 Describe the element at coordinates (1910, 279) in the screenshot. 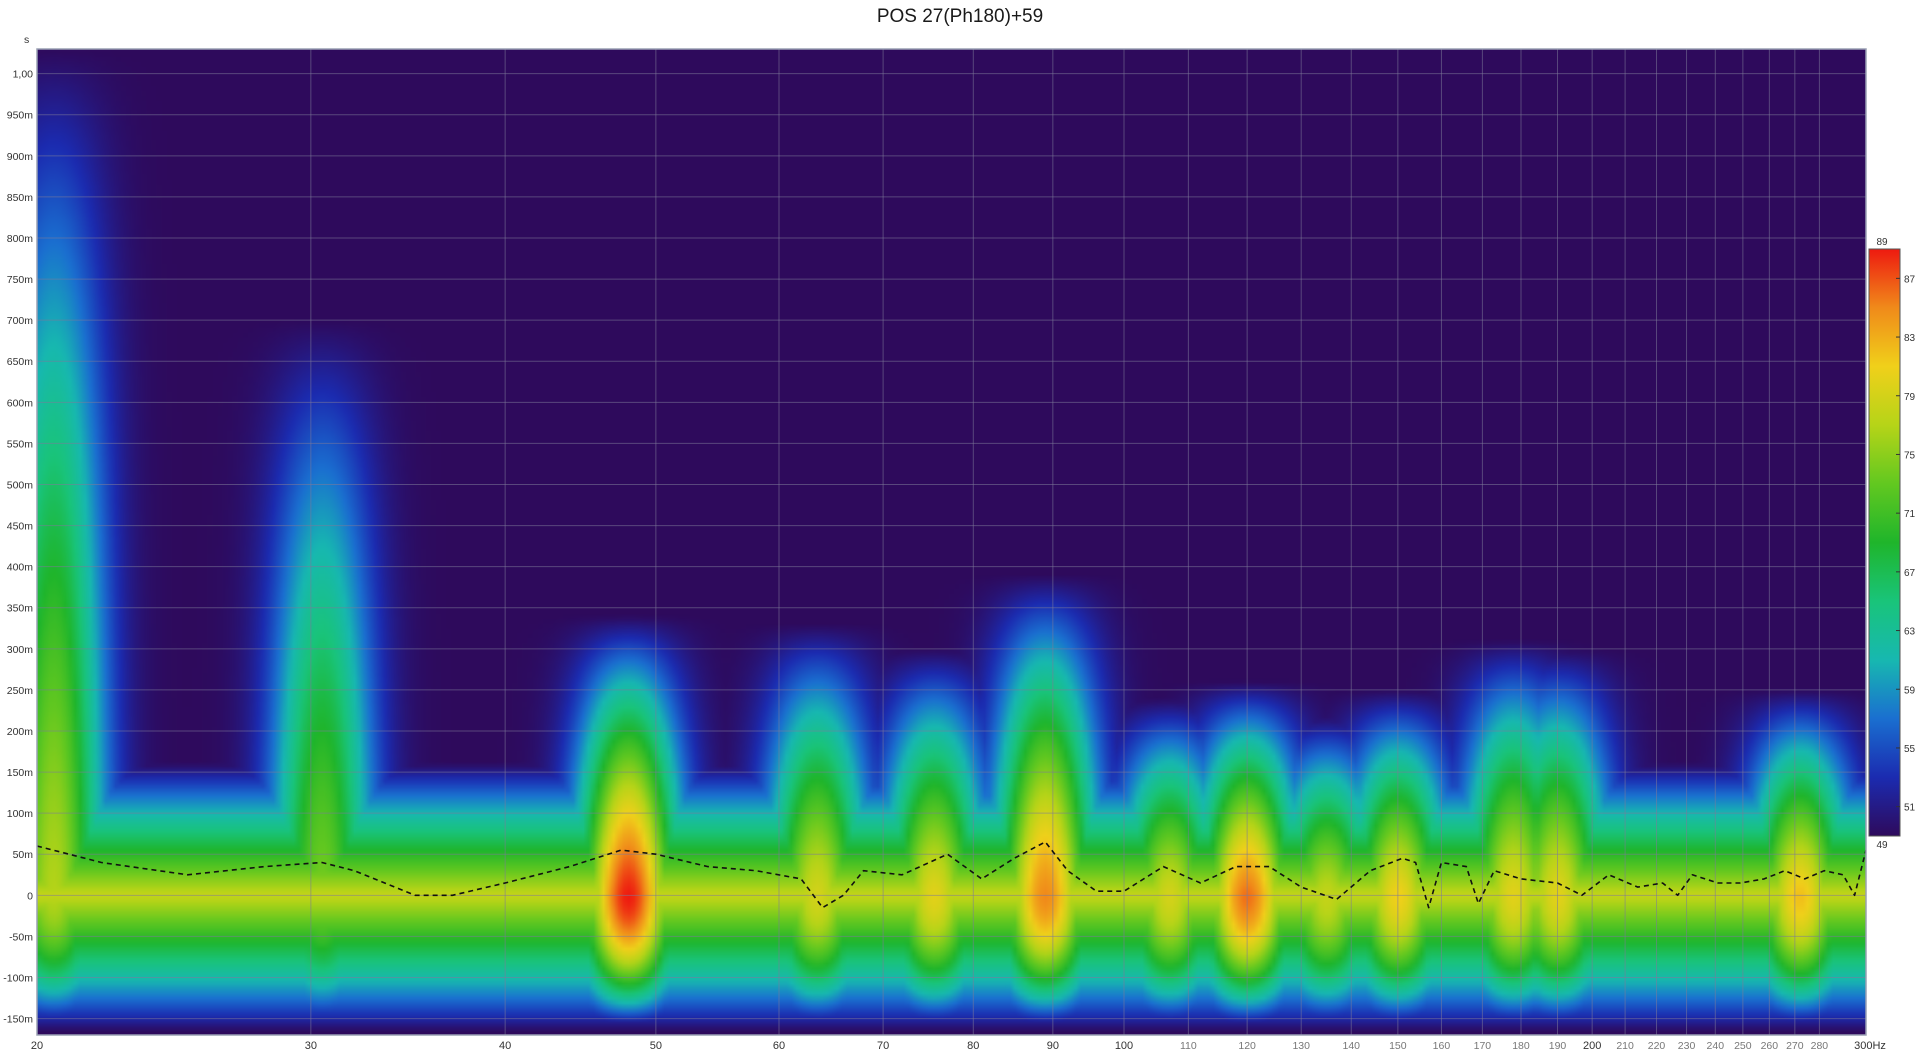

I see `colorbar-tick-label: 87` at that location.